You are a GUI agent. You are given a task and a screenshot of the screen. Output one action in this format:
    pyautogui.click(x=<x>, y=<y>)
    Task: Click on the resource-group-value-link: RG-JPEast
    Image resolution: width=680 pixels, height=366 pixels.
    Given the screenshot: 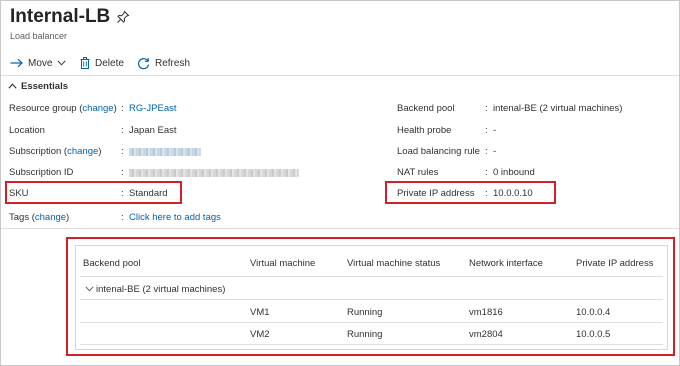 What is the action you would take?
    pyautogui.click(x=153, y=108)
    